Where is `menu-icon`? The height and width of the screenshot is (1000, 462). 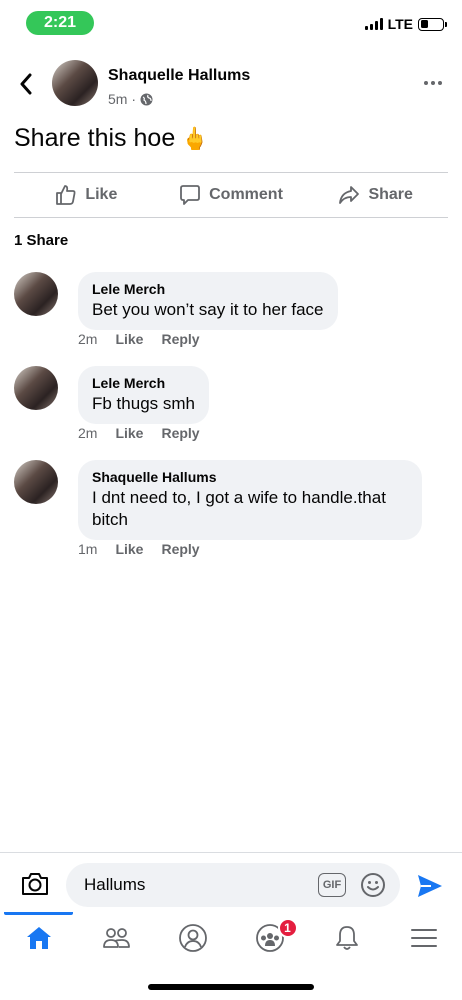
menu-icon is located at coordinates (423, 938).